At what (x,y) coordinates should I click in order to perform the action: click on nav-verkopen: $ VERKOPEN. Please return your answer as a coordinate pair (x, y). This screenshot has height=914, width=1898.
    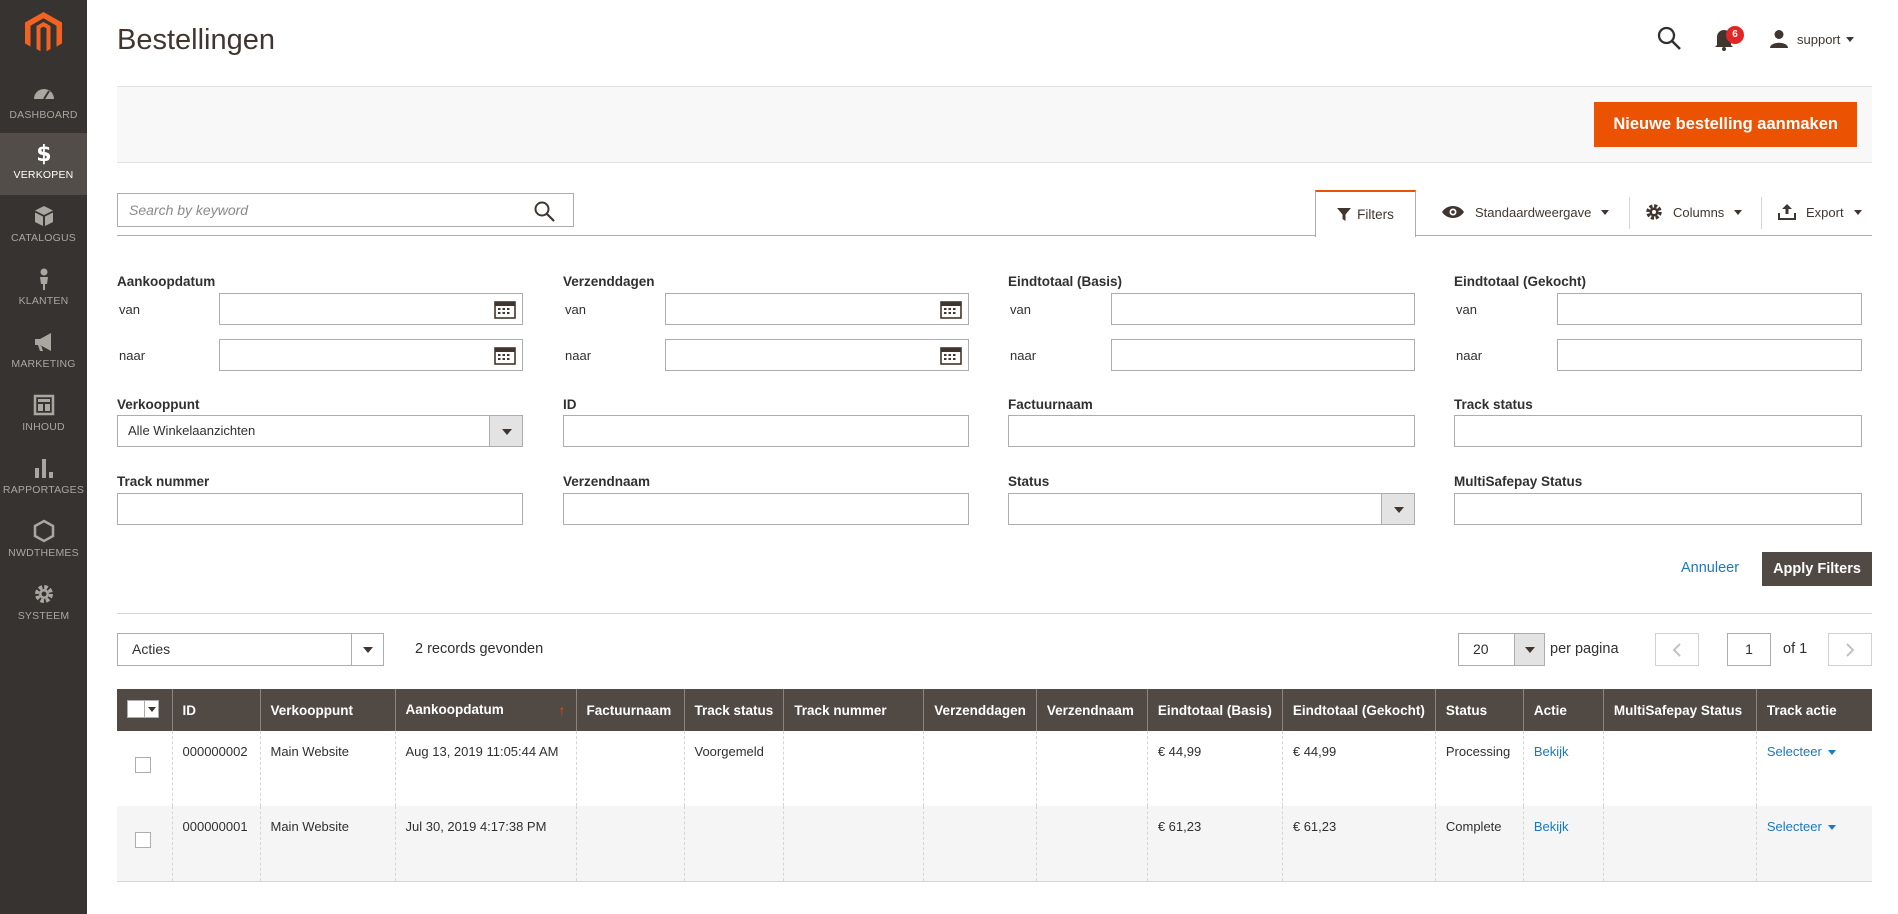
    Looking at the image, I should click on (43, 164).